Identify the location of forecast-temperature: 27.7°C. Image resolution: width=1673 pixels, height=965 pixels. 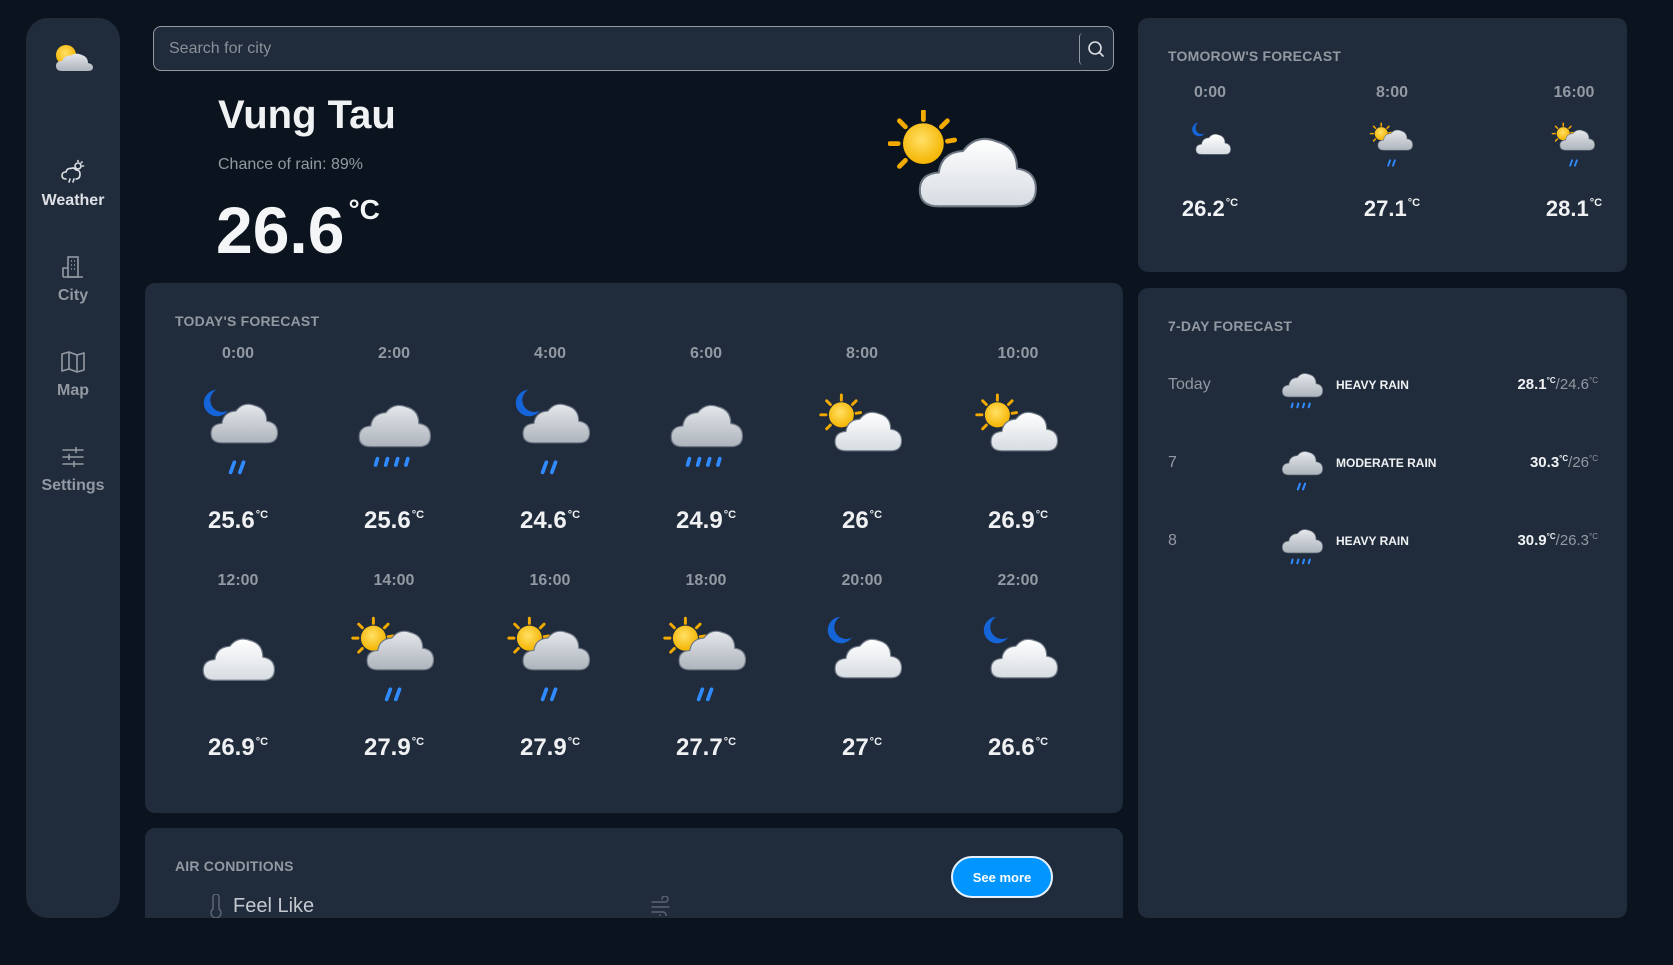
(706, 748).